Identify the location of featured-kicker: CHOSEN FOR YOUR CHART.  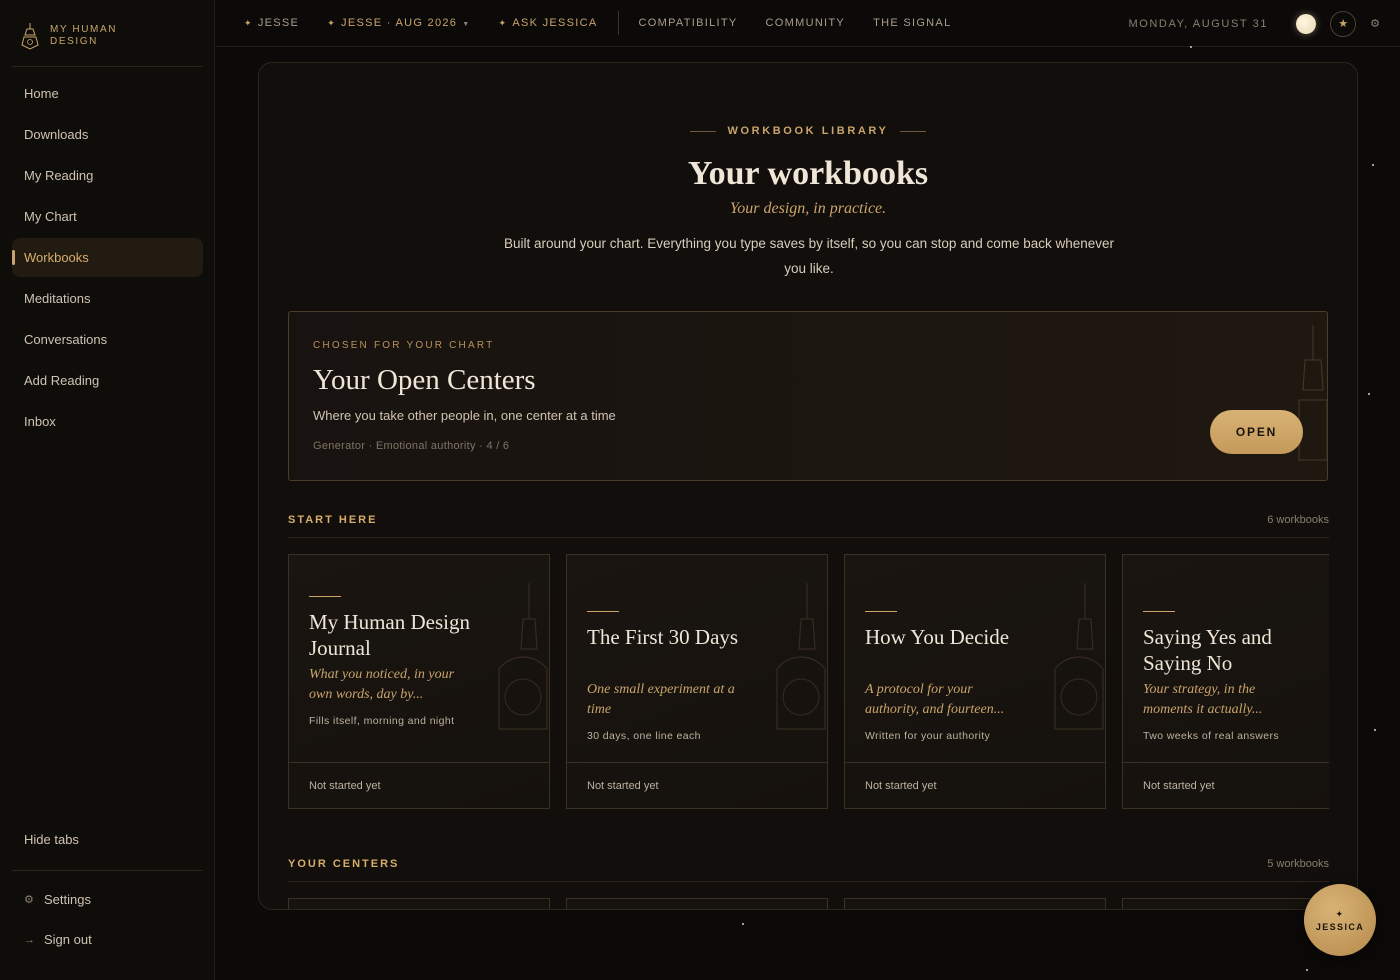
(404, 345).